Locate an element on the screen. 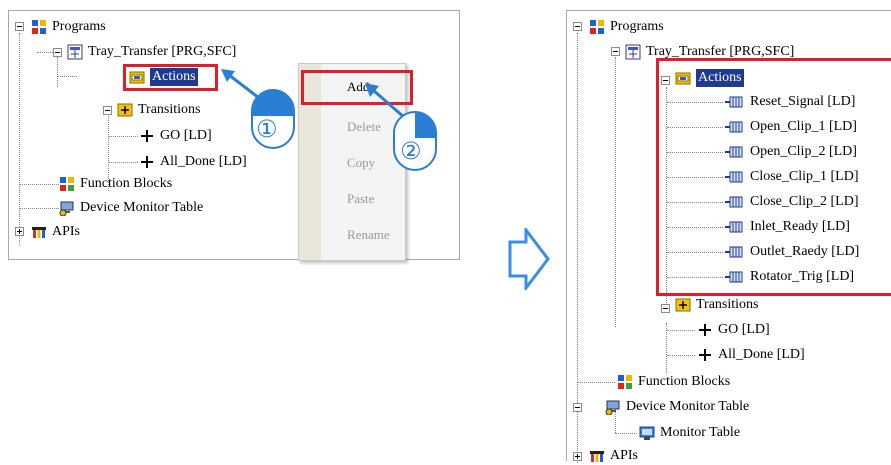  menu-item-paste: Paste is located at coordinates (360, 199).